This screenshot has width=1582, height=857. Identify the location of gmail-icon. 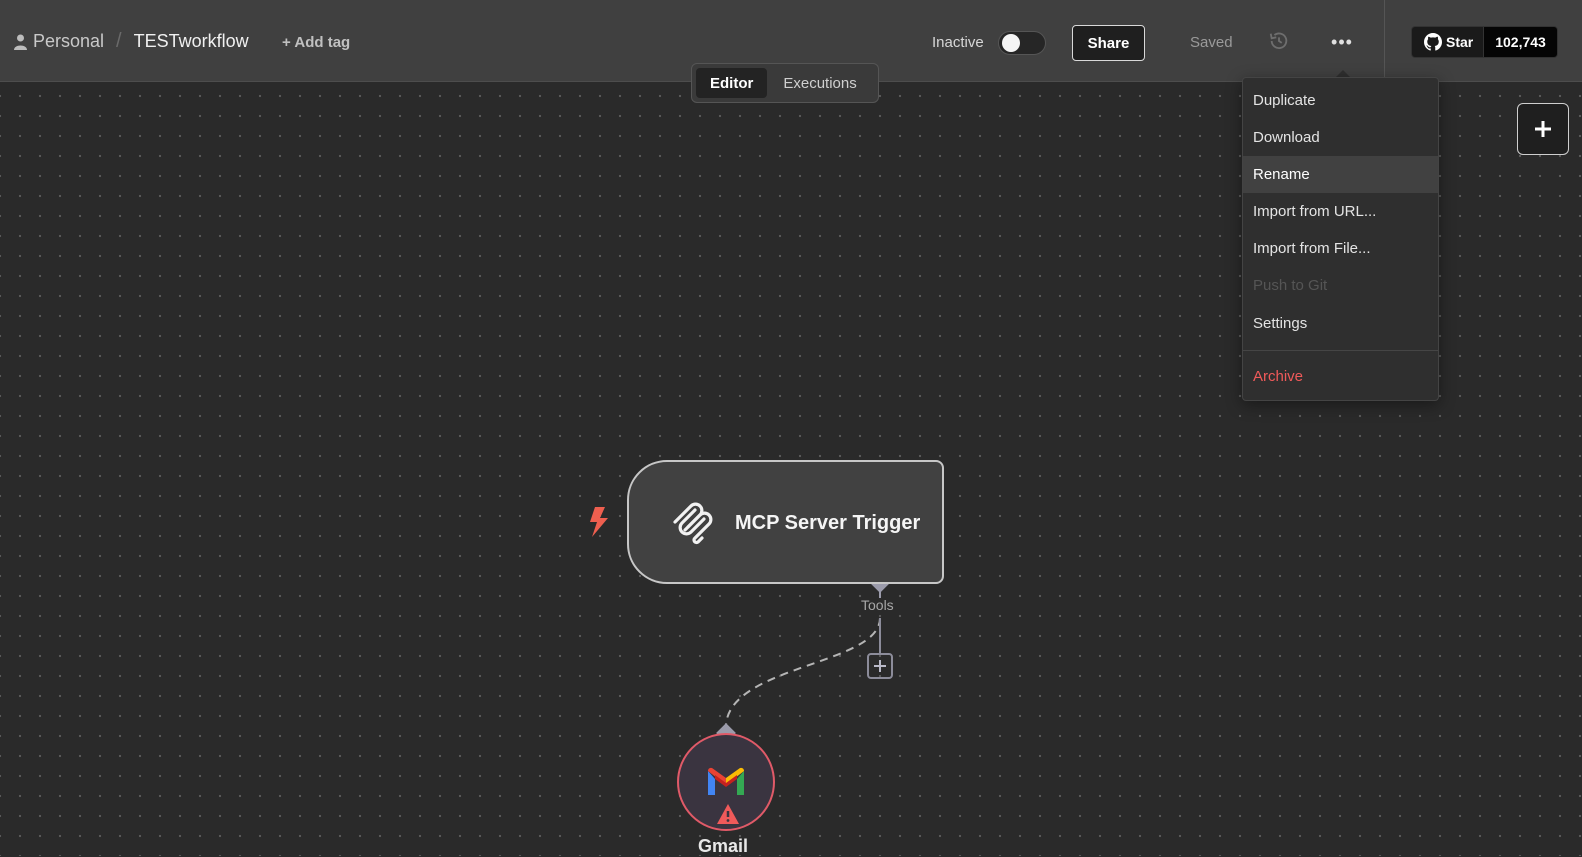
(726, 781).